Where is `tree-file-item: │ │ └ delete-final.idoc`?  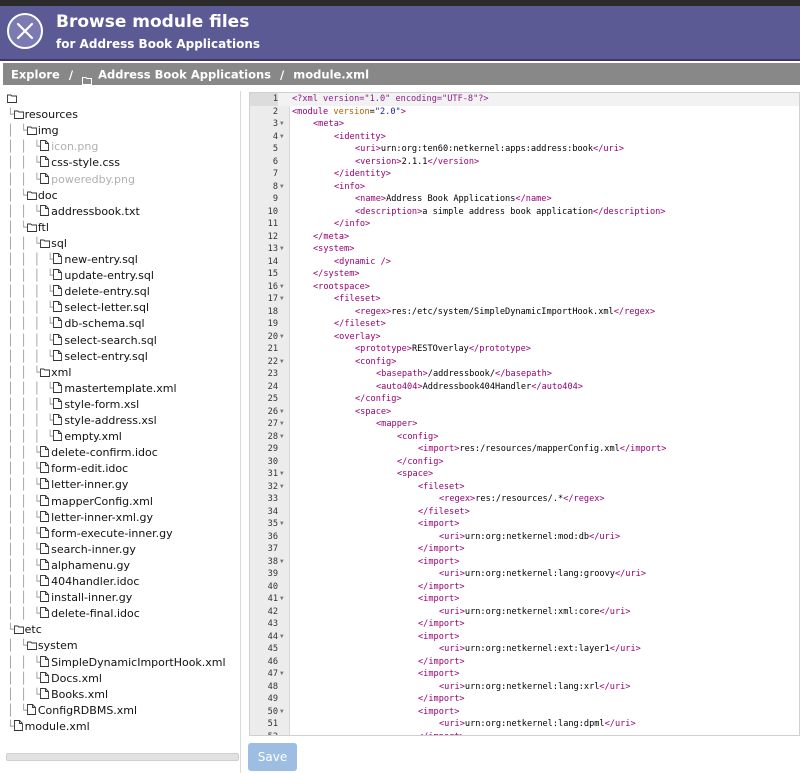
tree-file-item: │ │ └ delete-final.idoc is located at coordinates (73, 614).